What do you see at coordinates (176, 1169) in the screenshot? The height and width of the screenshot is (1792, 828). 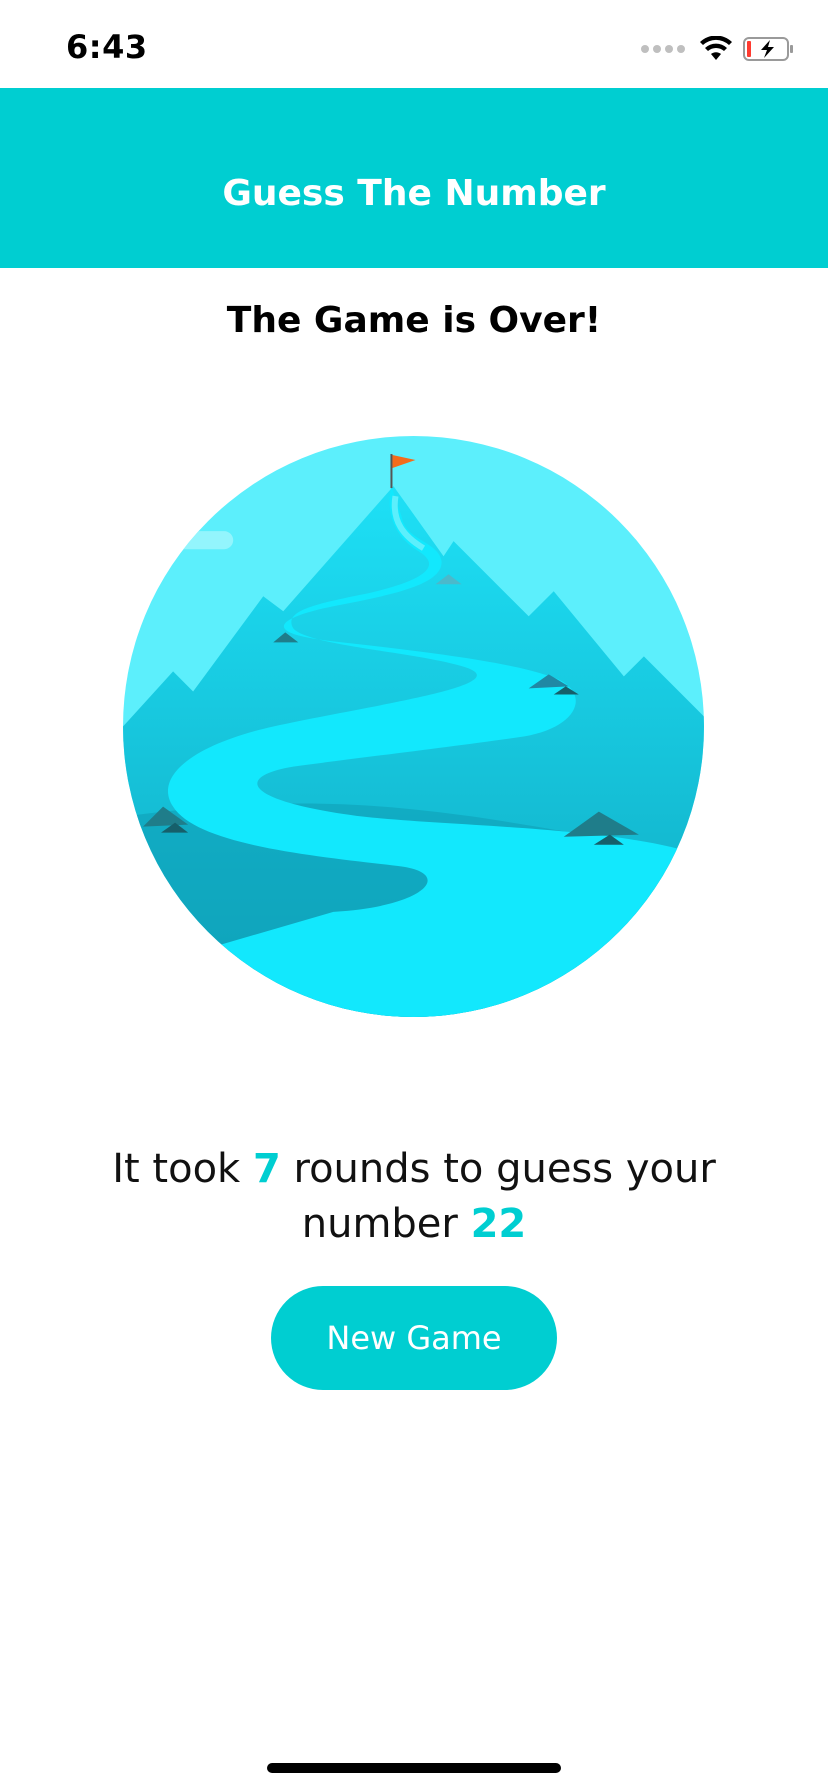 I see `result-prefix: It took` at bounding box center [176, 1169].